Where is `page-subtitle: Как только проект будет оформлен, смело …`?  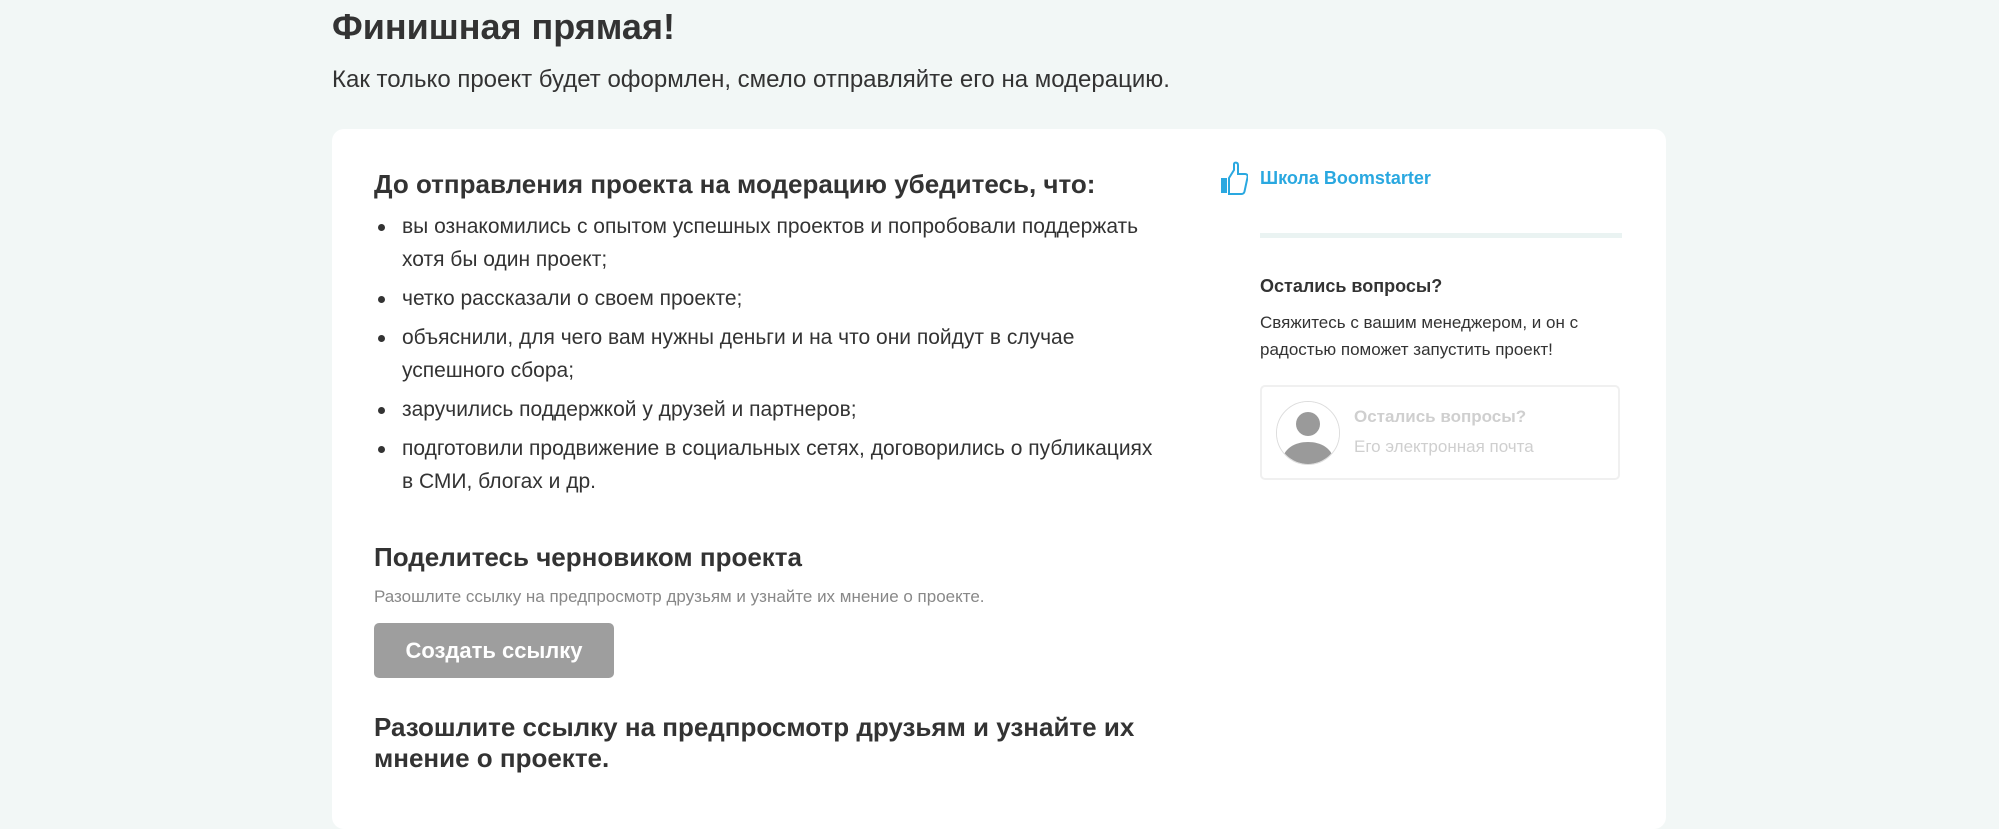
page-subtitle: Как только проект будет оформлен, смело … is located at coordinates (751, 79).